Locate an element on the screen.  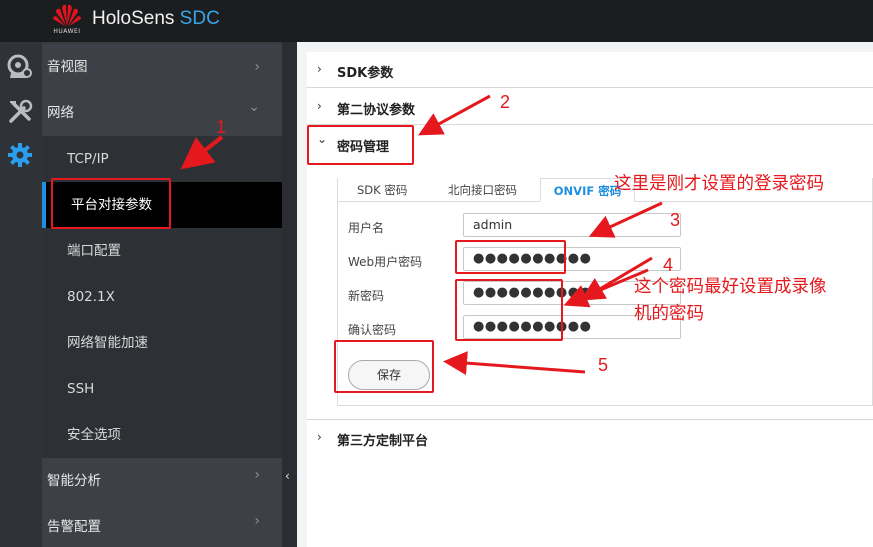
annotation-number-4: 4 is located at coordinates (668, 265).